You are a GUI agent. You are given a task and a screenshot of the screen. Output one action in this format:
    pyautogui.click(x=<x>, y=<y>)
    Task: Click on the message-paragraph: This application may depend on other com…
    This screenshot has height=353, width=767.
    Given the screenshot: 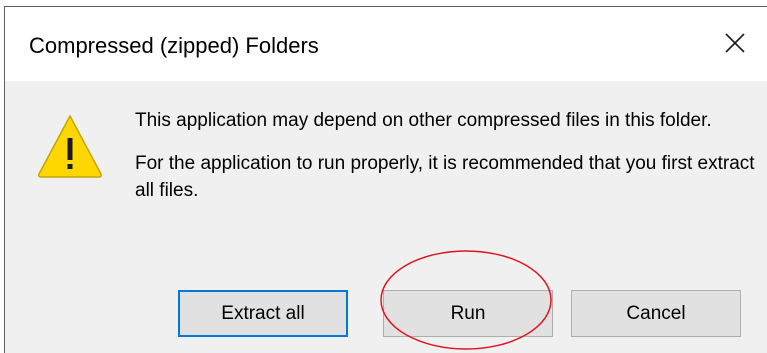 What is the action you would take?
    pyautogui.click(x=423, y=120)
    